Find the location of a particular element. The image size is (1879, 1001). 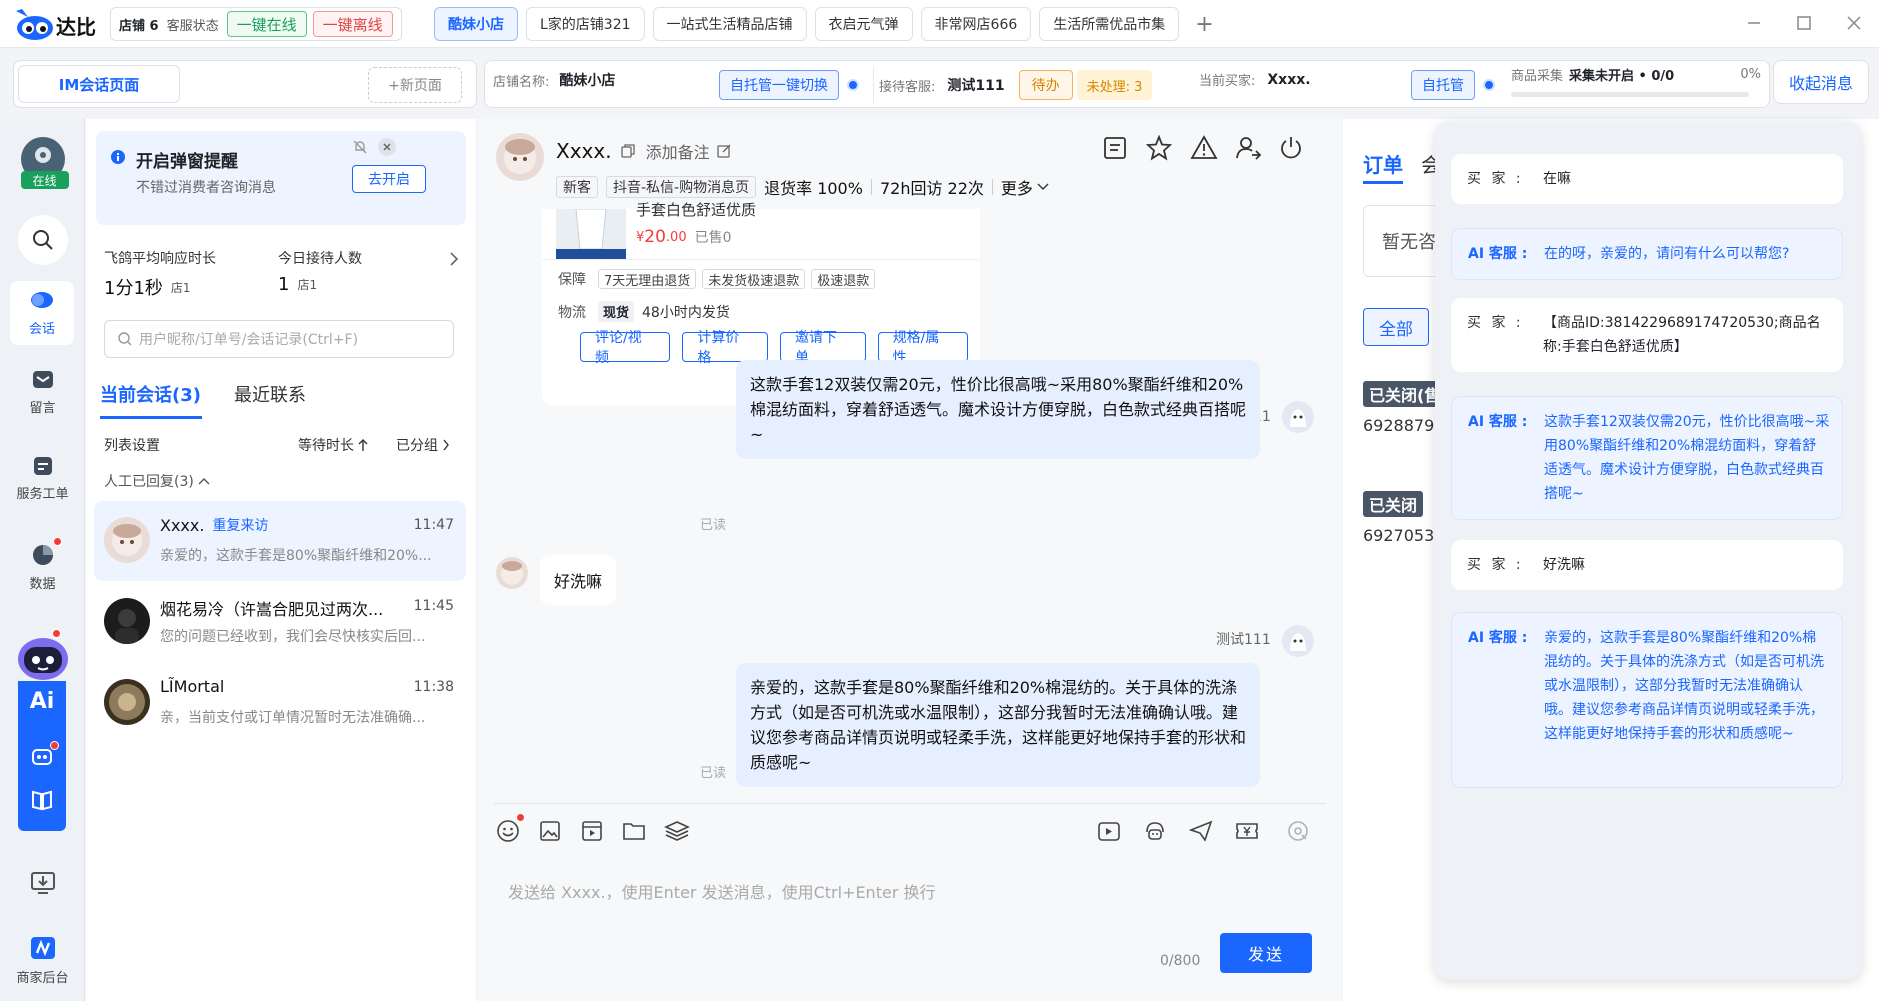

order-id: 69270537 is located at coordinates (1403, 535).